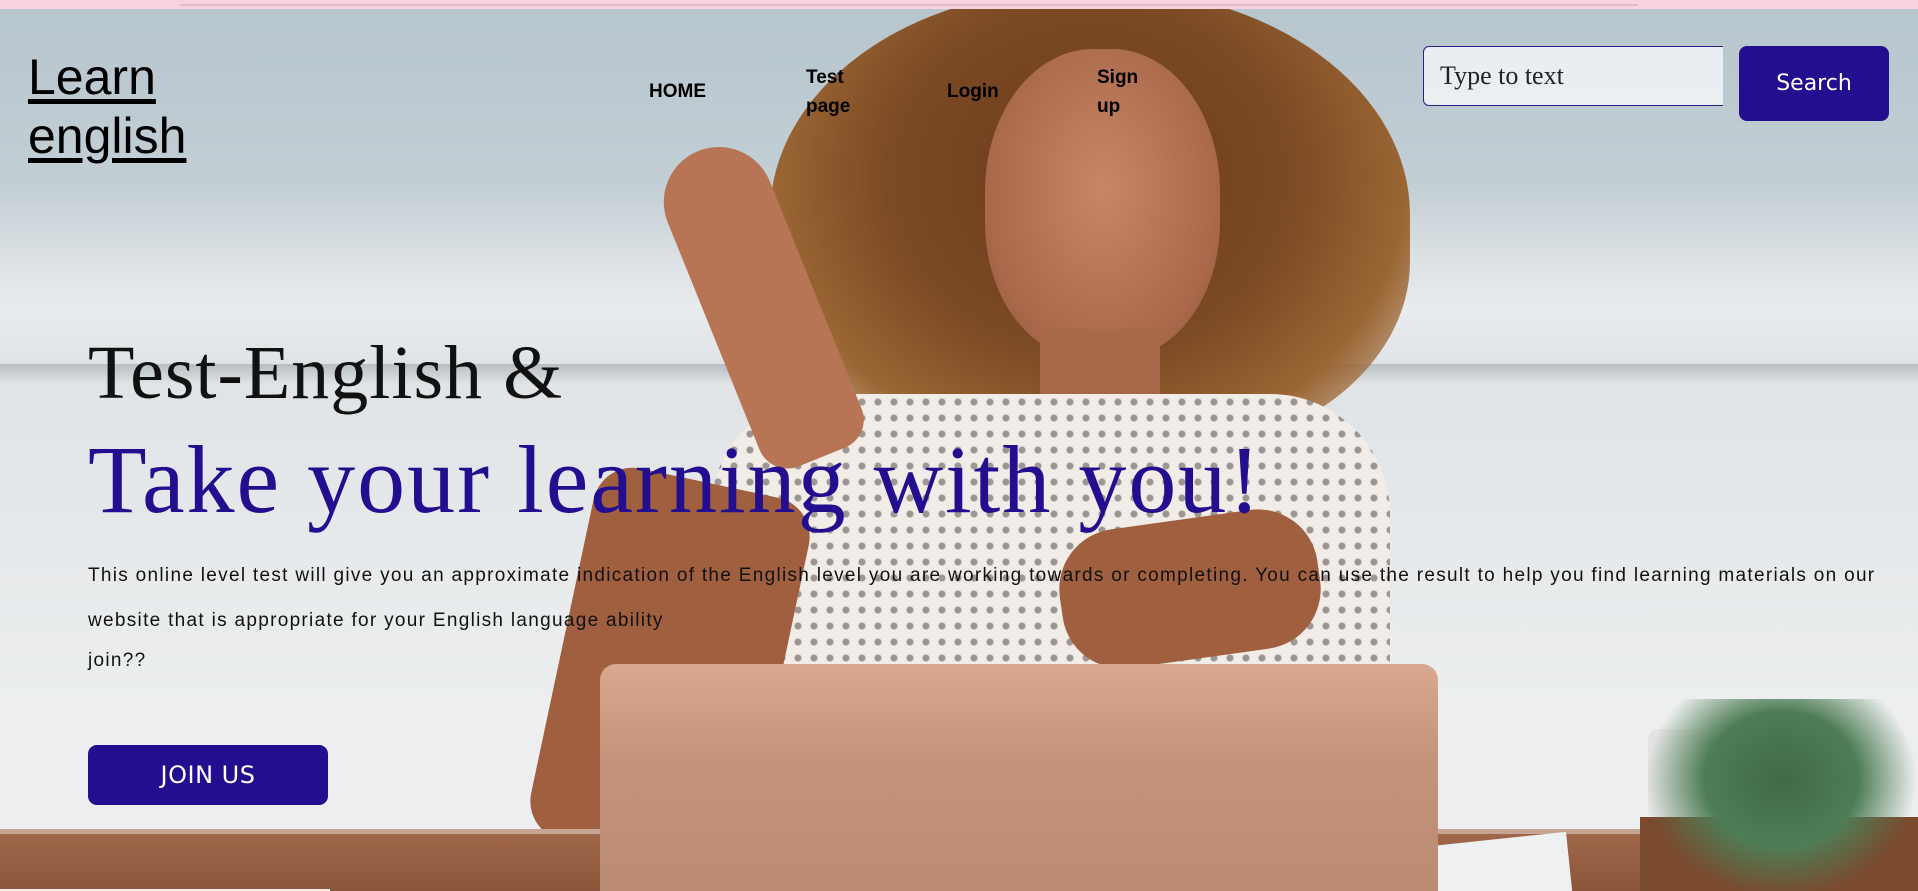  Describe the element at coordinates (677, 91) in the screenshot. I see `nav-home: HOME` at that location.